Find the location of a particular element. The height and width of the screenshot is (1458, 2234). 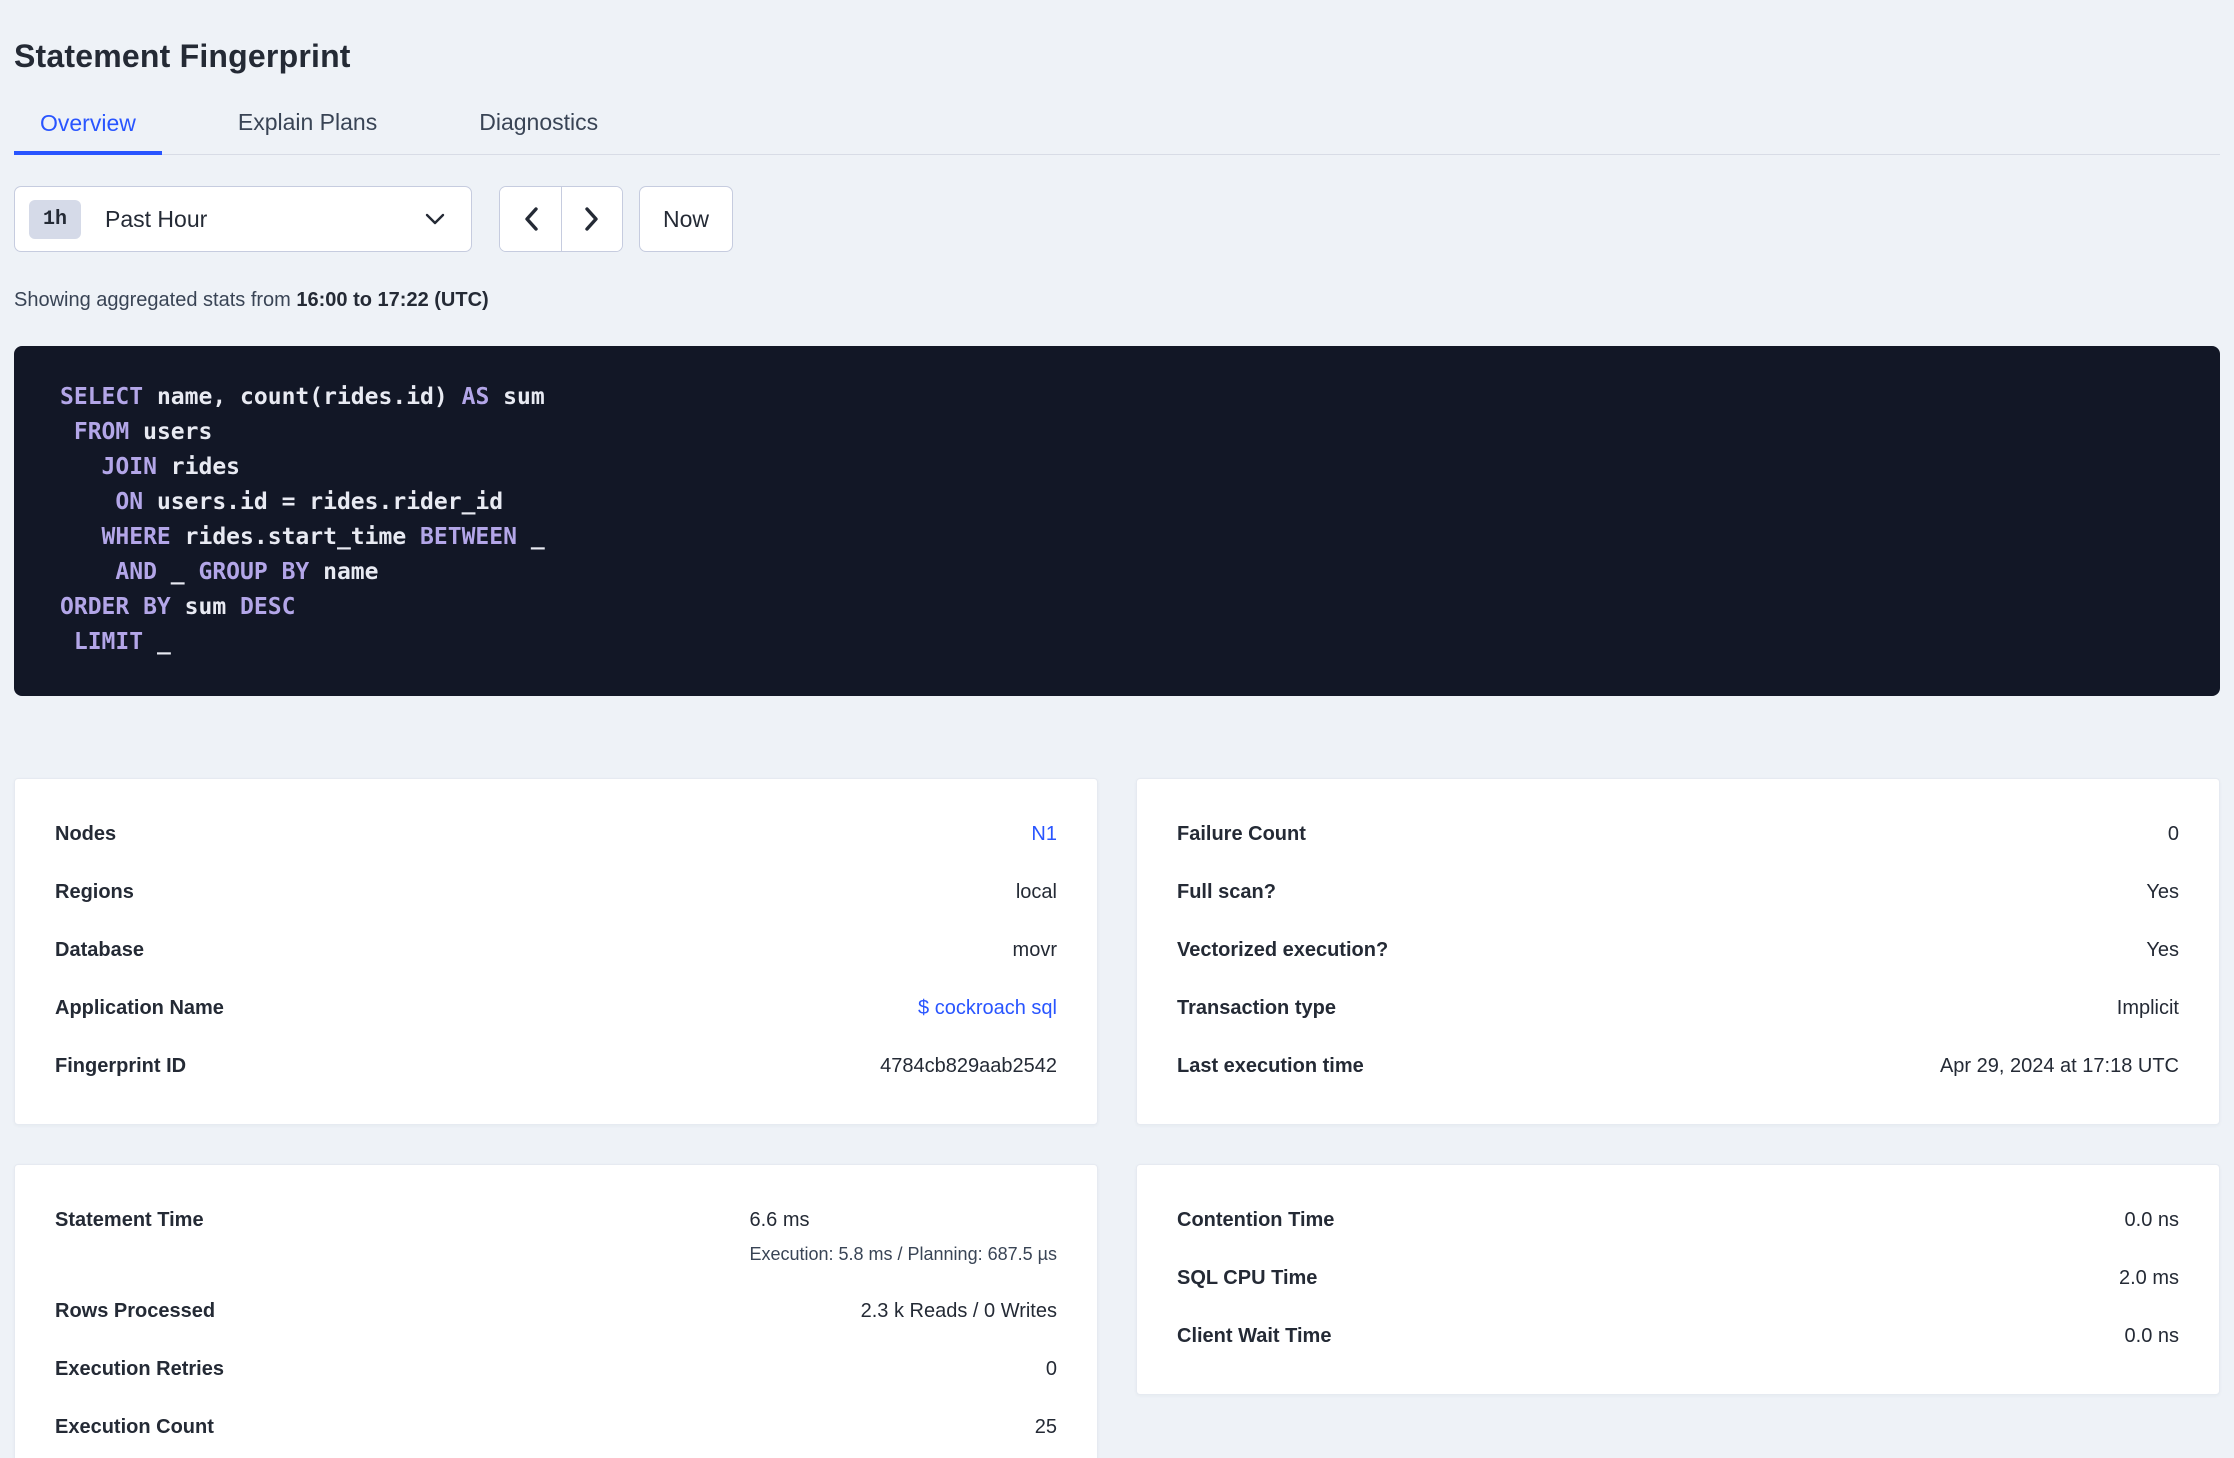

stat-label: Last execution time is located at coordinates (1270, 1066).